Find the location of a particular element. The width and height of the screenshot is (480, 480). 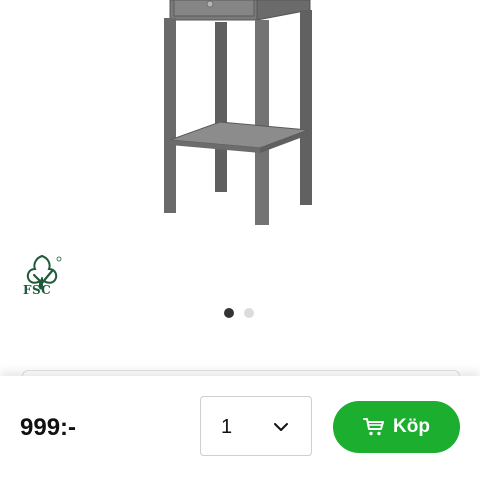

carousel-indicator is located at coordinates (239, 313).